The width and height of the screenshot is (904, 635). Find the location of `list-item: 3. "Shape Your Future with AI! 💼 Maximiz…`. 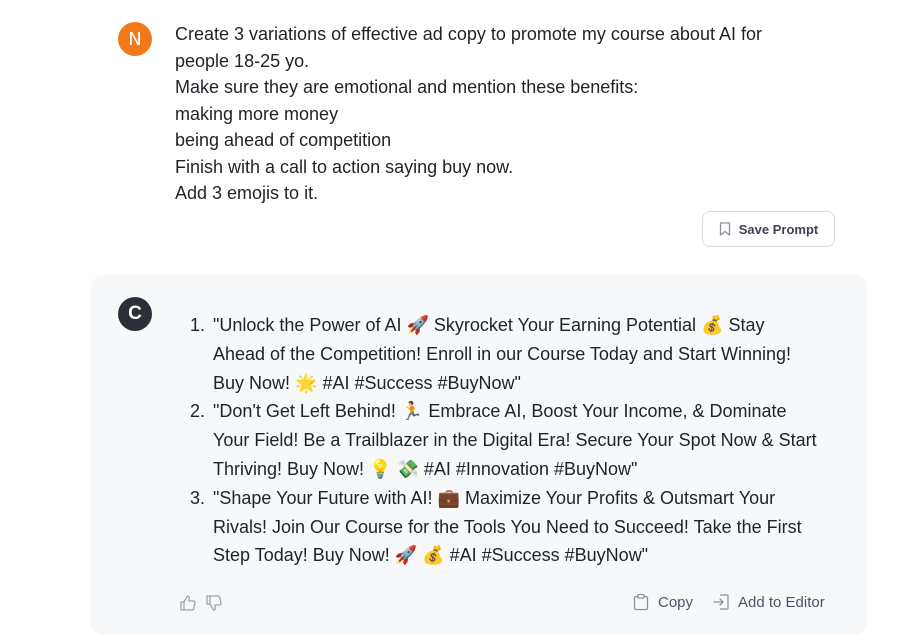

list-item: 3. "Shape Your Future with AI! 💼 Maximiz… is located at coordinates (520, 527).